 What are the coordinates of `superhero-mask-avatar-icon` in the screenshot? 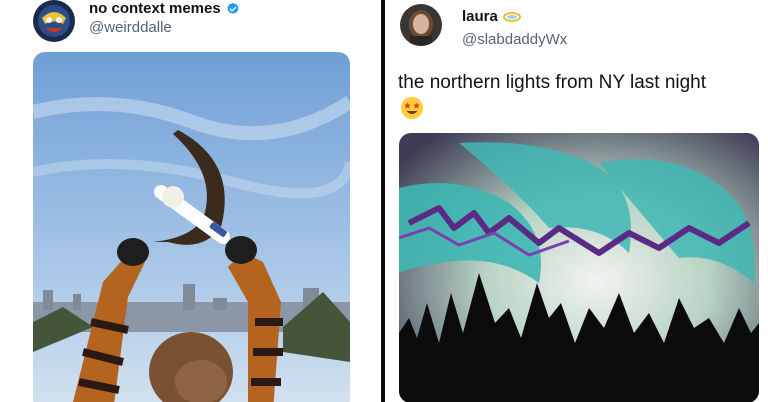 It's located at (54, 21).